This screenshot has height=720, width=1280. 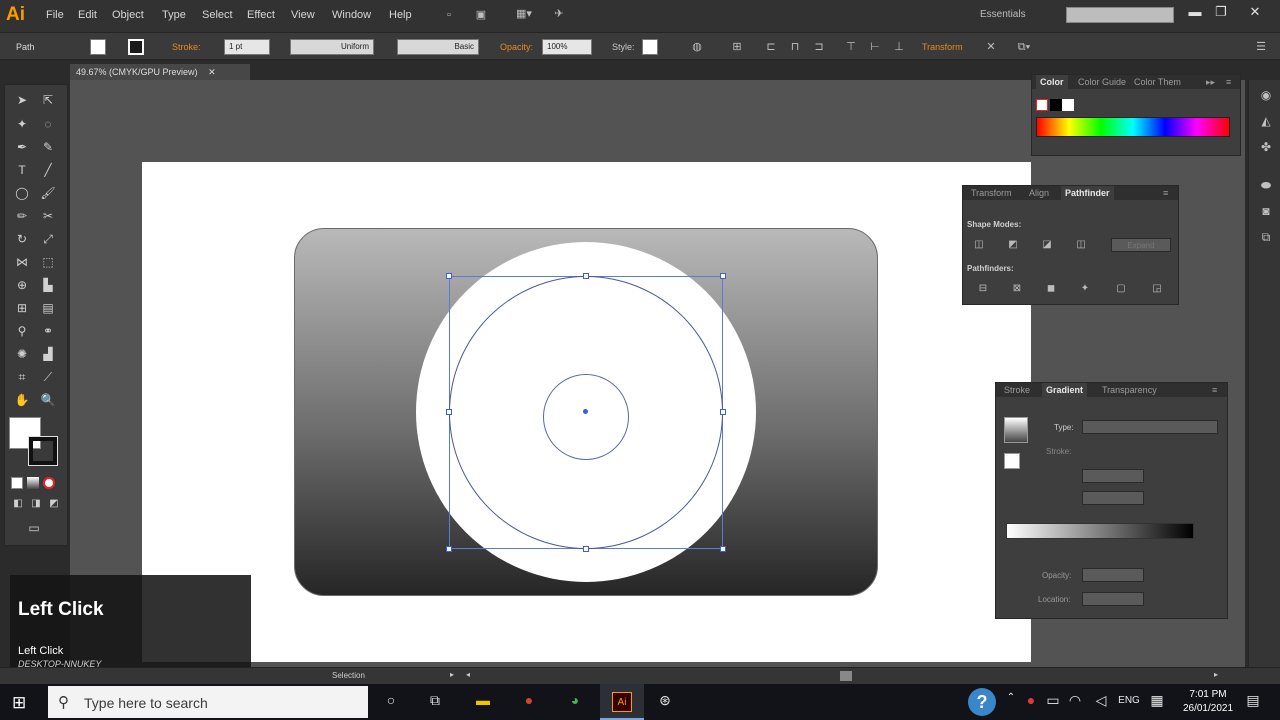 I want to click on align-top-icon: ⊤, so click(x=851, y=47).